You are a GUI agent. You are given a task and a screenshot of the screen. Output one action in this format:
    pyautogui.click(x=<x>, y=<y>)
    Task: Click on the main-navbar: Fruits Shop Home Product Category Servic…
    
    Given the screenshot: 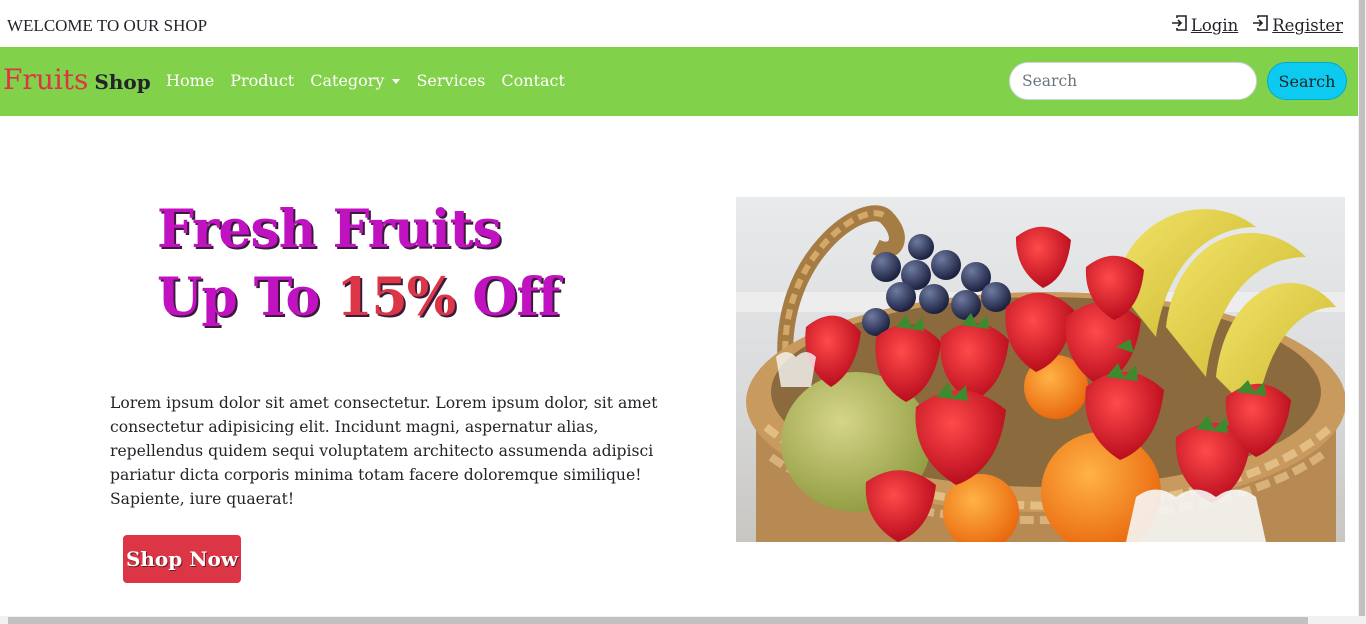 What is the action you would take?
    pyautogui.click(x=679, y=81)
    